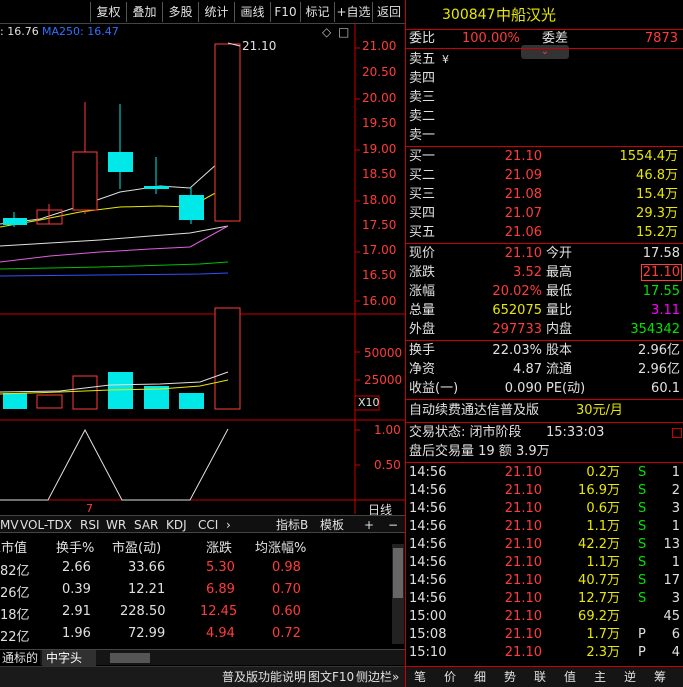  I want to click on tab-xi: 细, so click(480, 677).